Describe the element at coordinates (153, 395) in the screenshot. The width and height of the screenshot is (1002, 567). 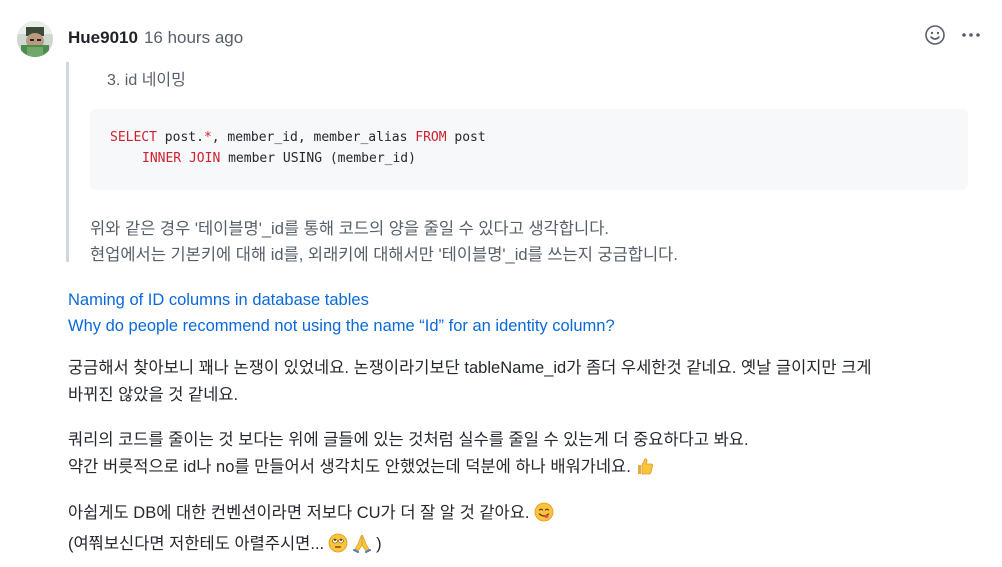
I see `paragraph-line: 바뀌진 않았을 것 같네요.` at that location.